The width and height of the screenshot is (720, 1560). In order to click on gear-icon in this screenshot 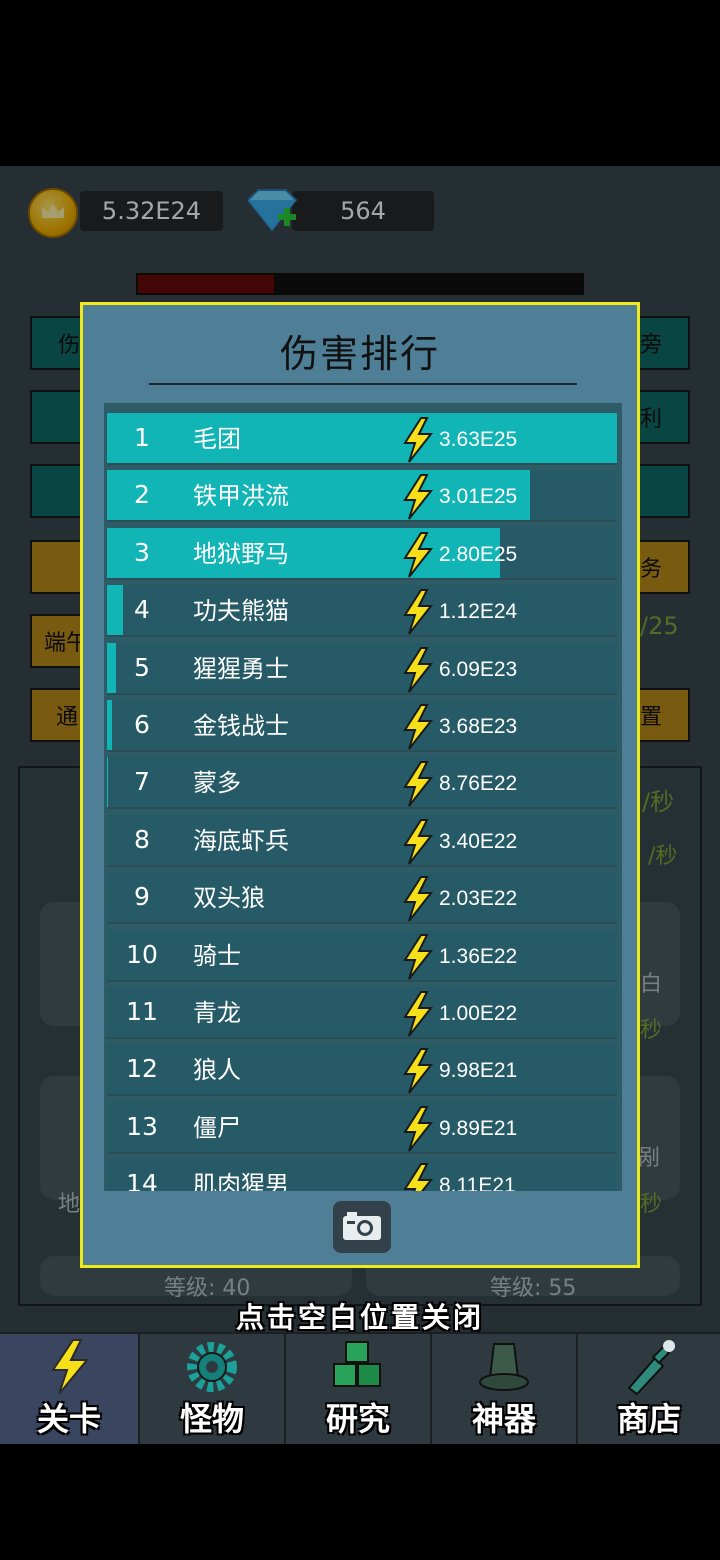, I will do `click(212, 1367)`.